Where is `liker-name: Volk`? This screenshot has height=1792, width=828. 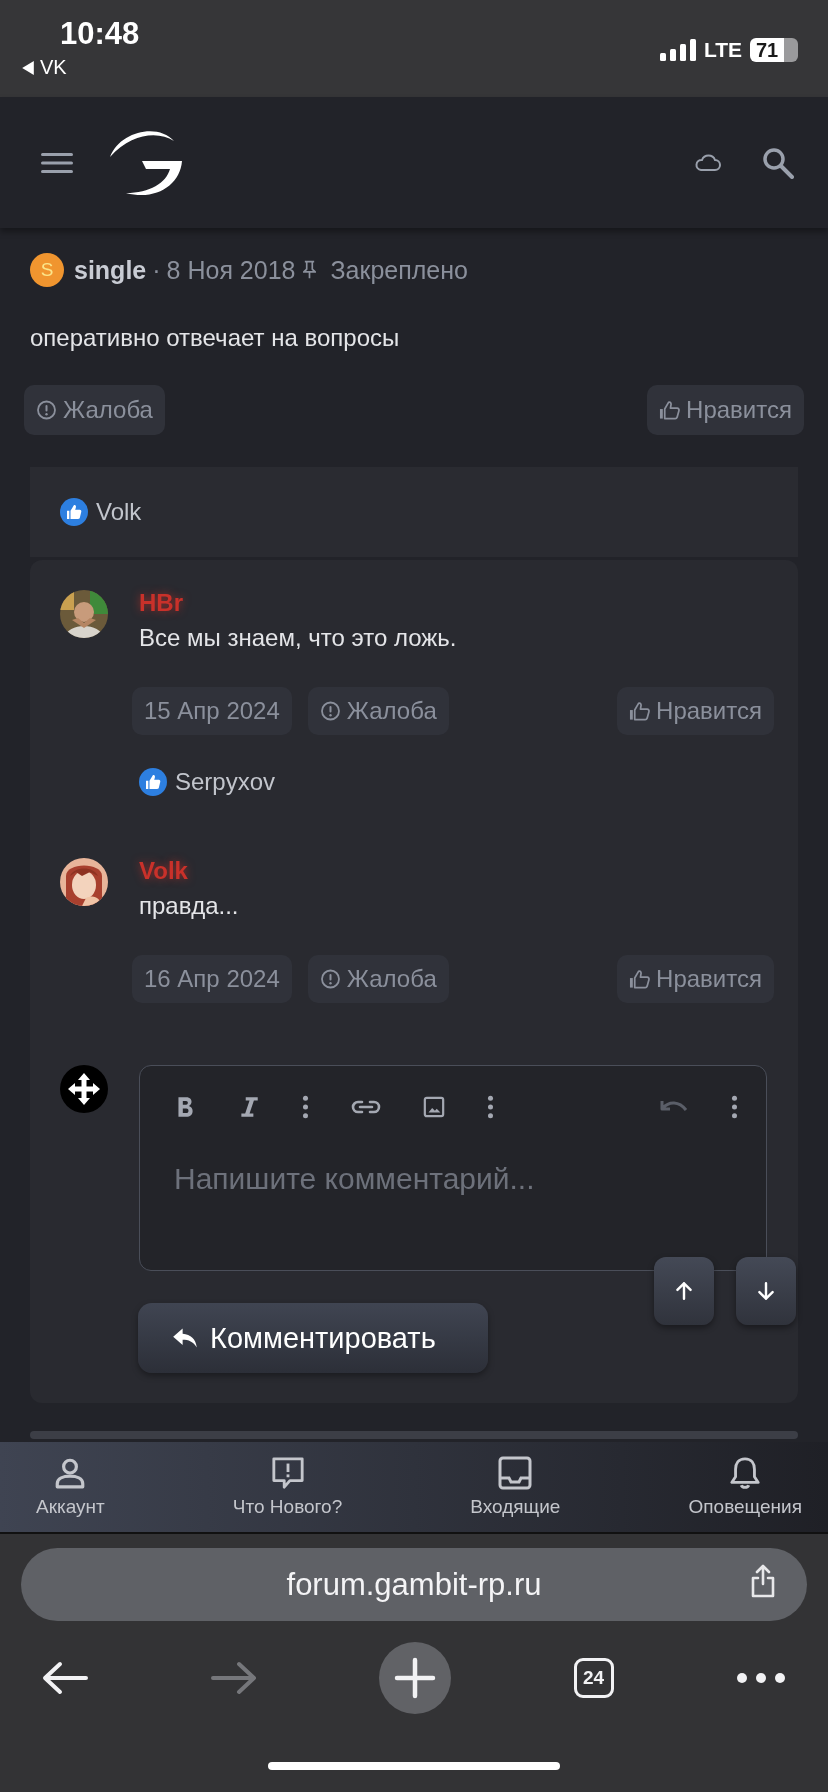 liker-name: Volk is located at coordinates (119, 512).